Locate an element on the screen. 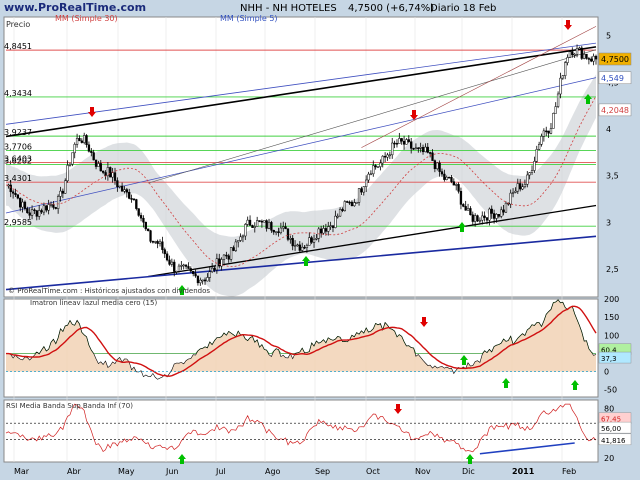  level-label: 4,8451 is located at coordinates (18, 46).